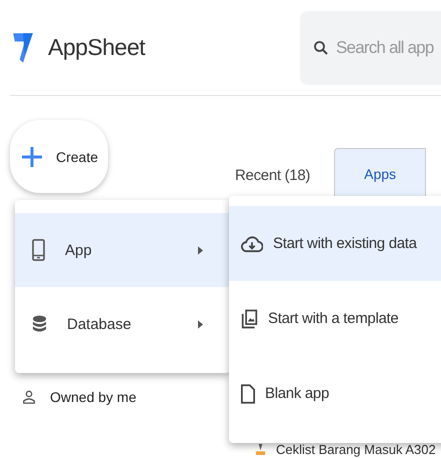  Describe the element at coordinates (39, 324) in the screenshot. I see `database-icon` at that location.